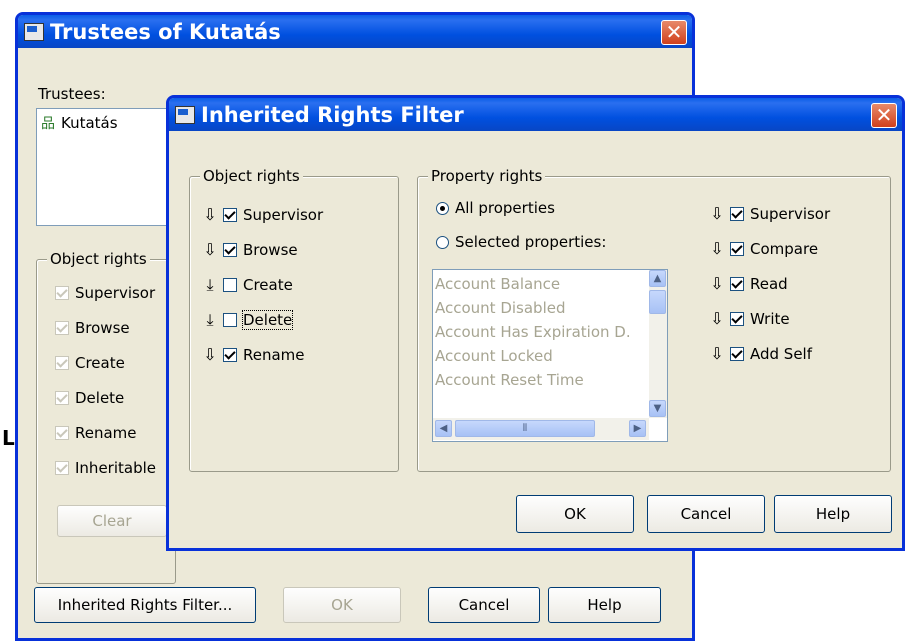  I want to click on scroll-thumb, so click(657, 302).